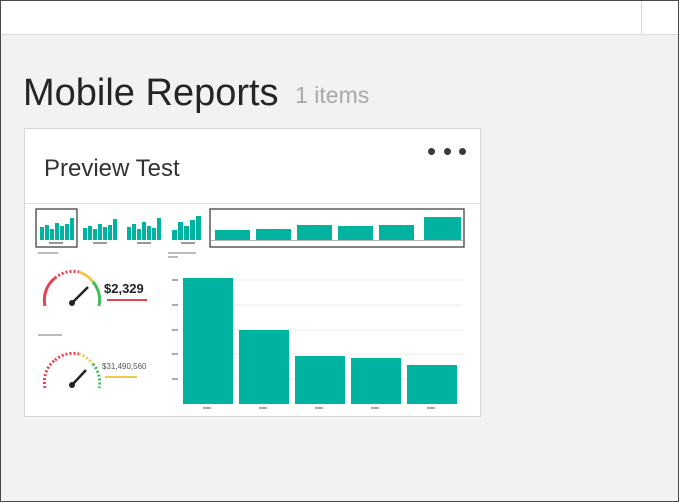  I want to click on main-bar-chart, so click(314, 331).